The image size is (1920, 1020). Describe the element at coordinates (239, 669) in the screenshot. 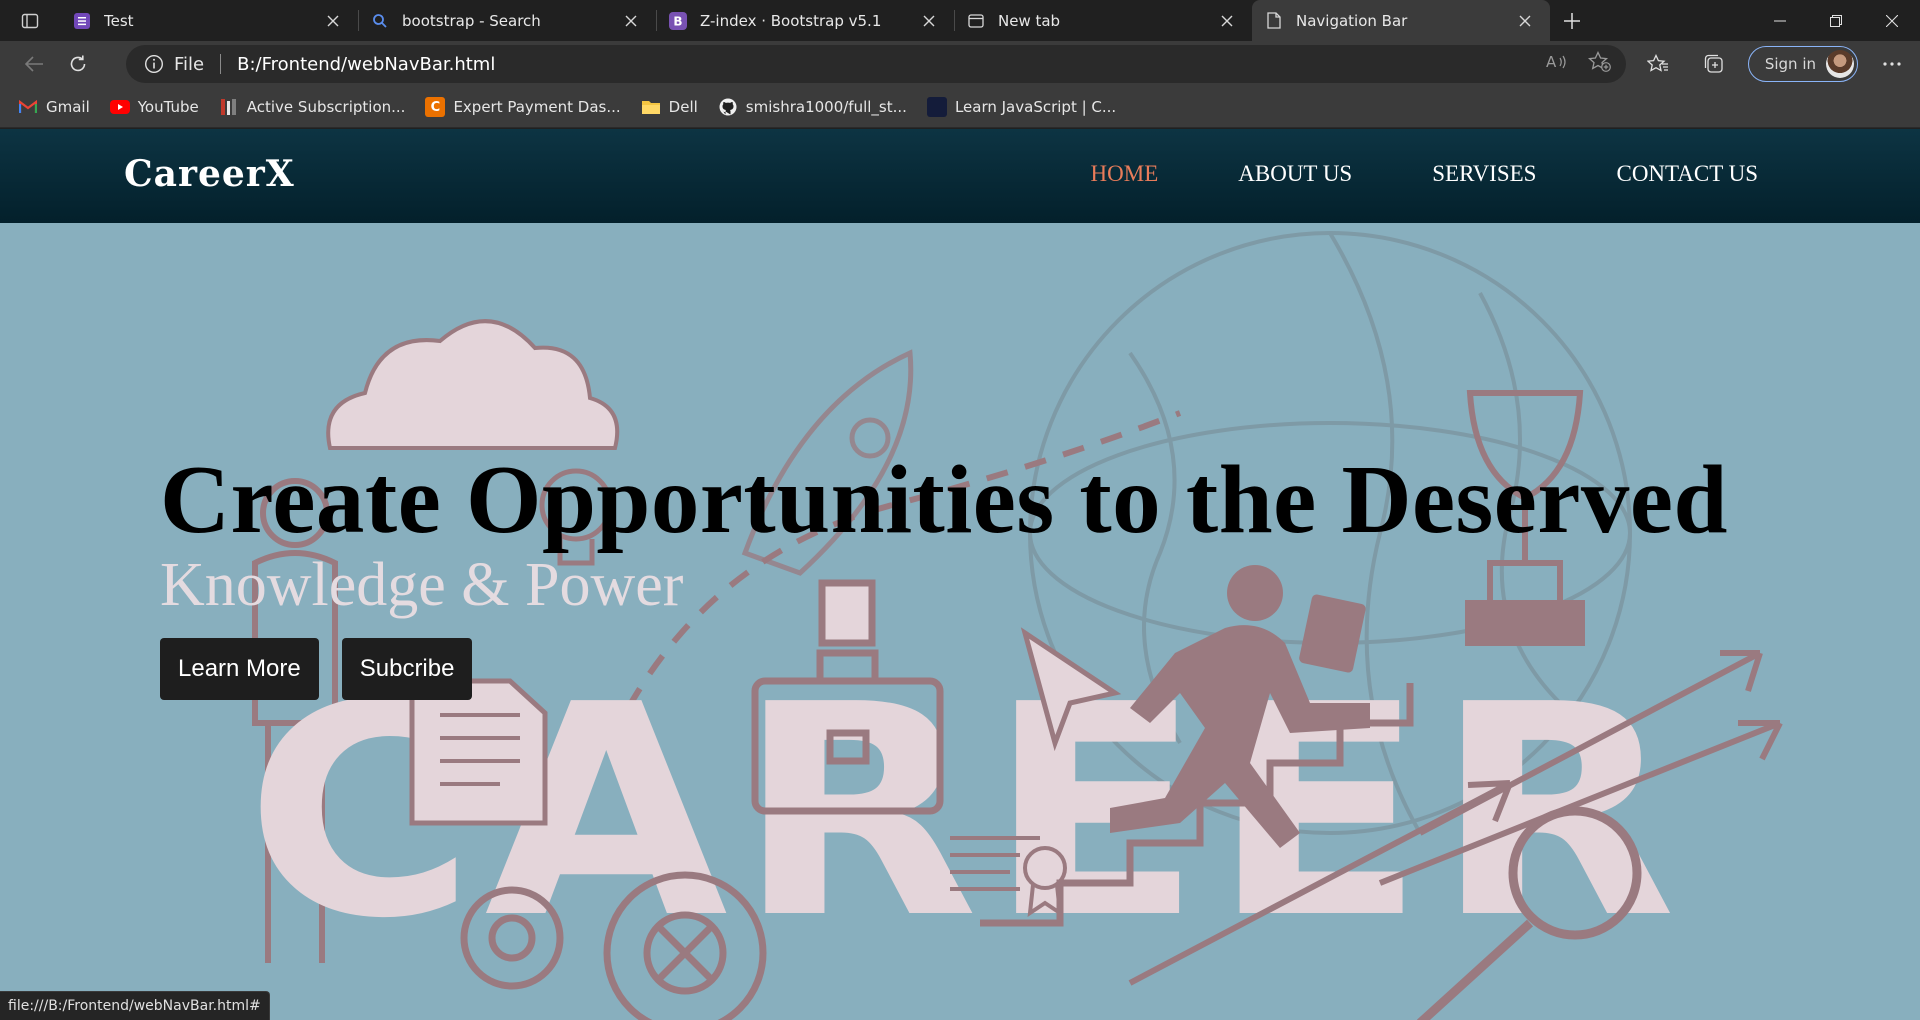

I see `learn-more-button: Learn More` at that location.